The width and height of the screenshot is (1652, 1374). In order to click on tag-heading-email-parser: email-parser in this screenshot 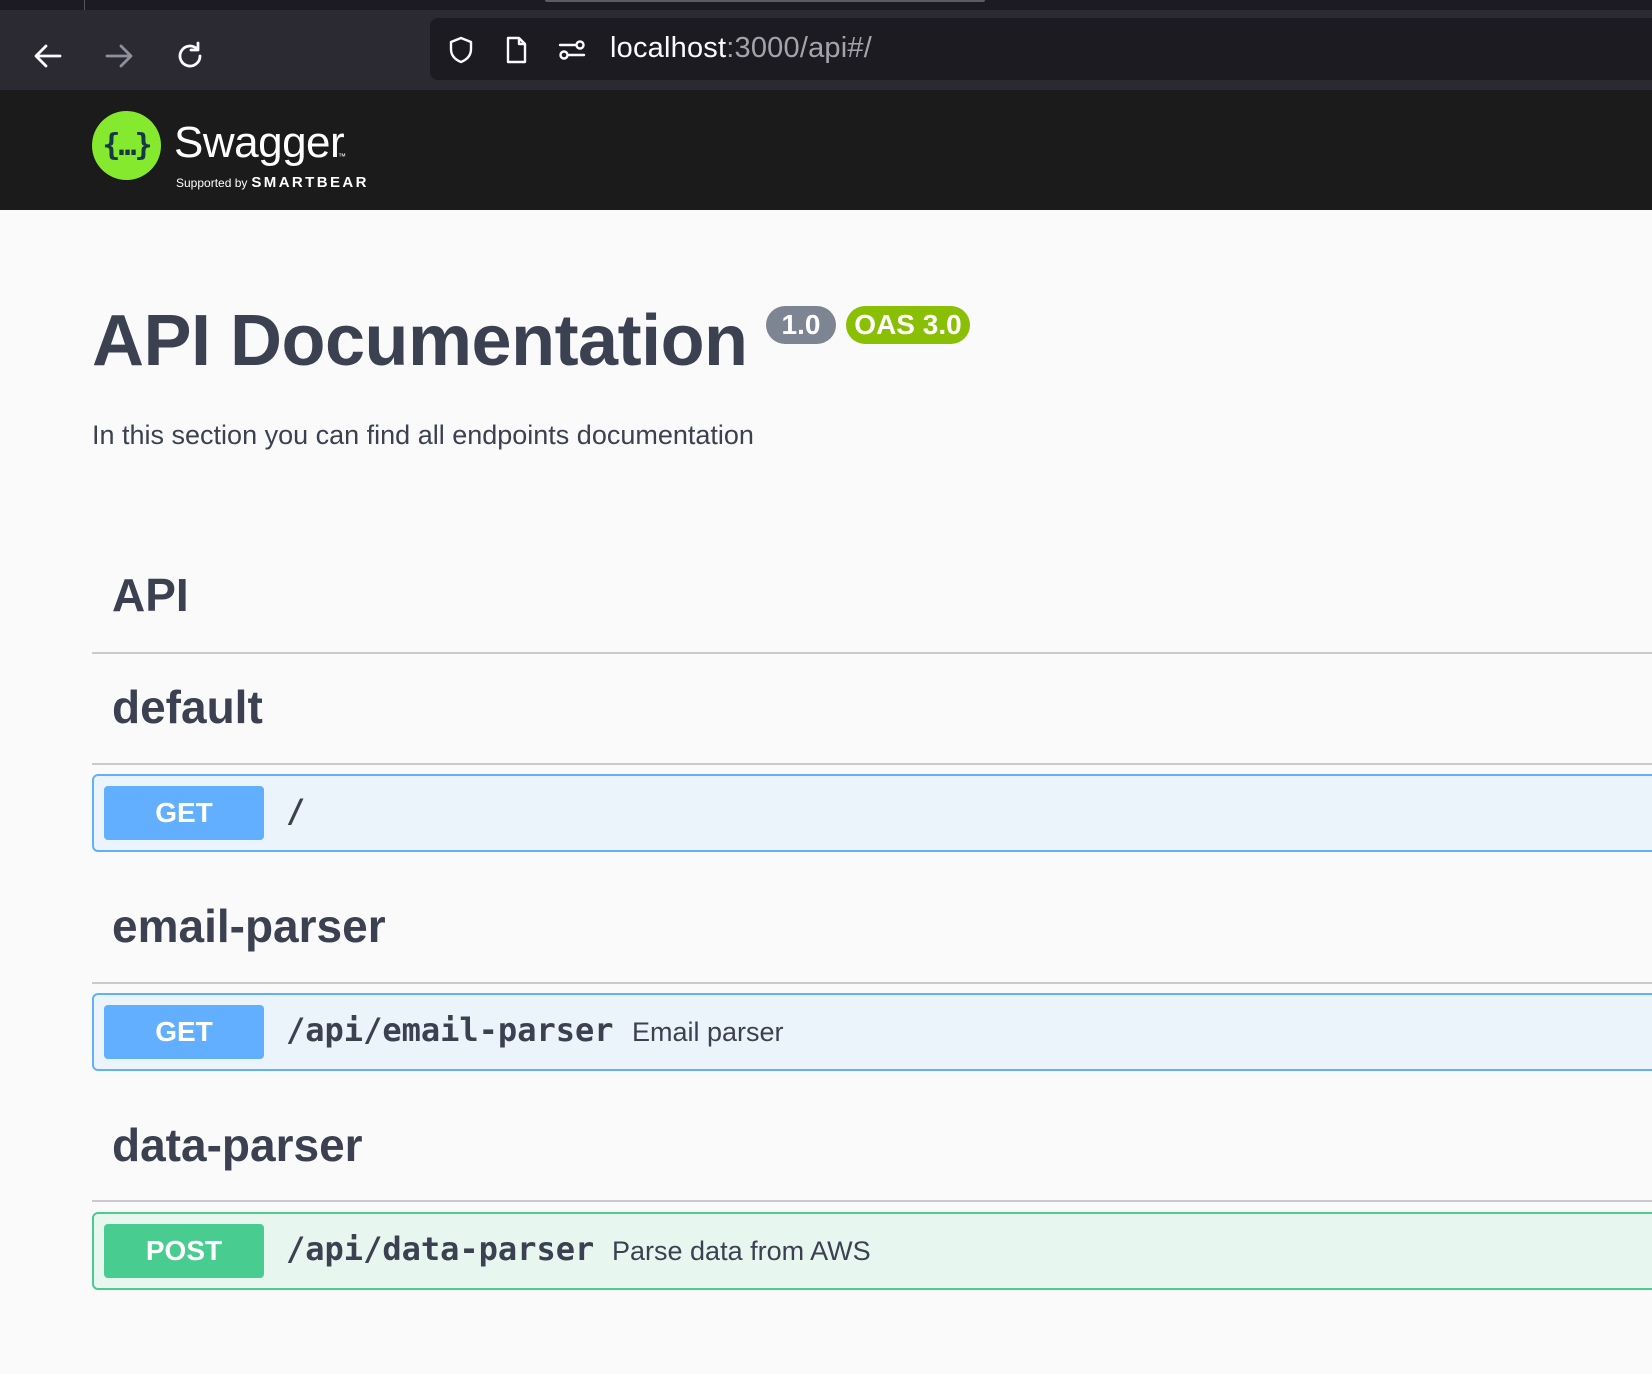, I will do `click(249, 926)`.